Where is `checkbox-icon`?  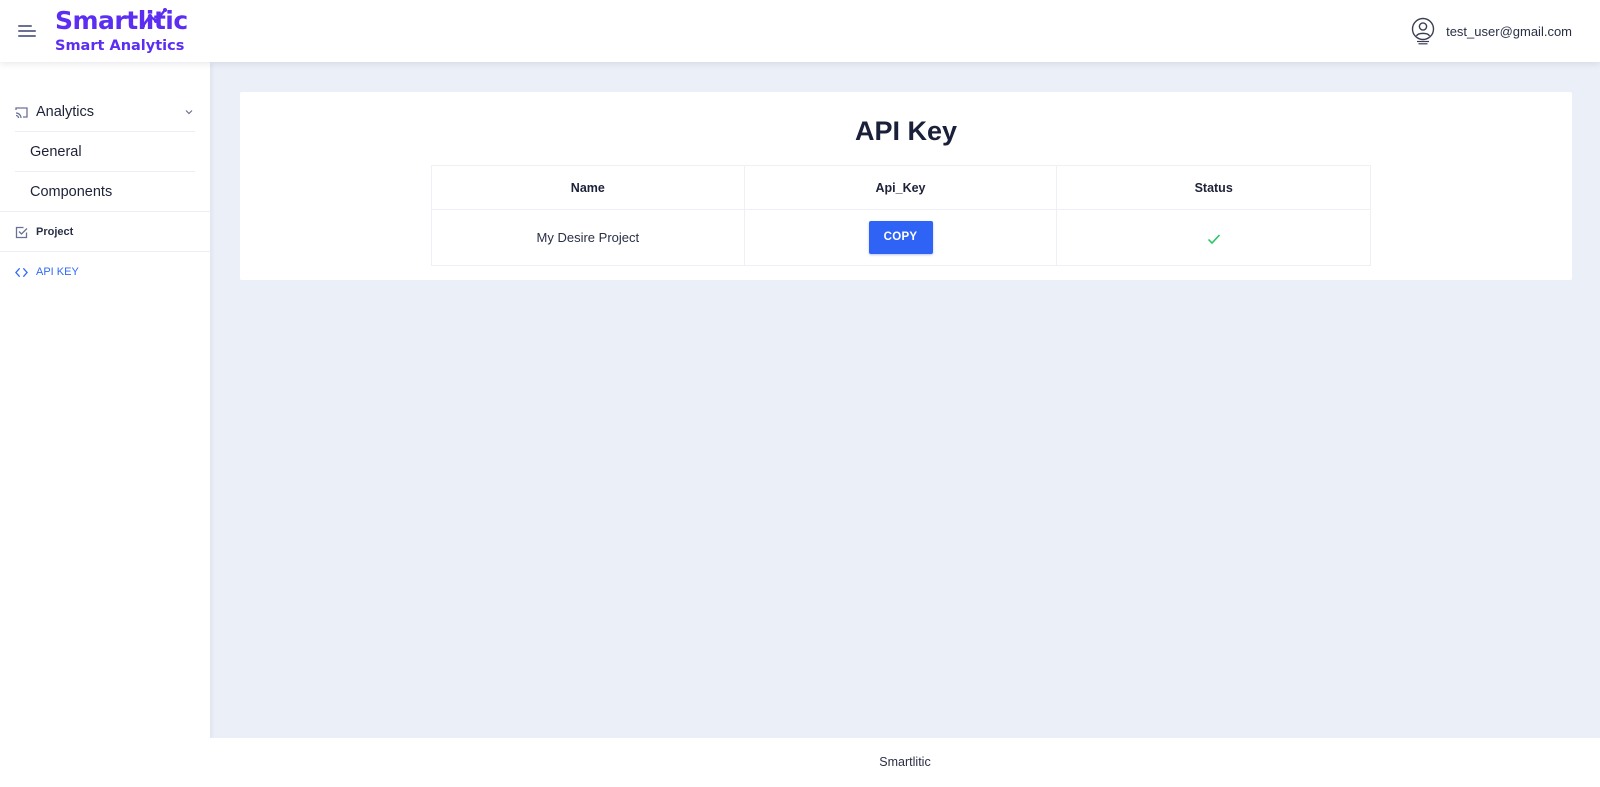 checkbox-icon is located at coordinates (21, 232).